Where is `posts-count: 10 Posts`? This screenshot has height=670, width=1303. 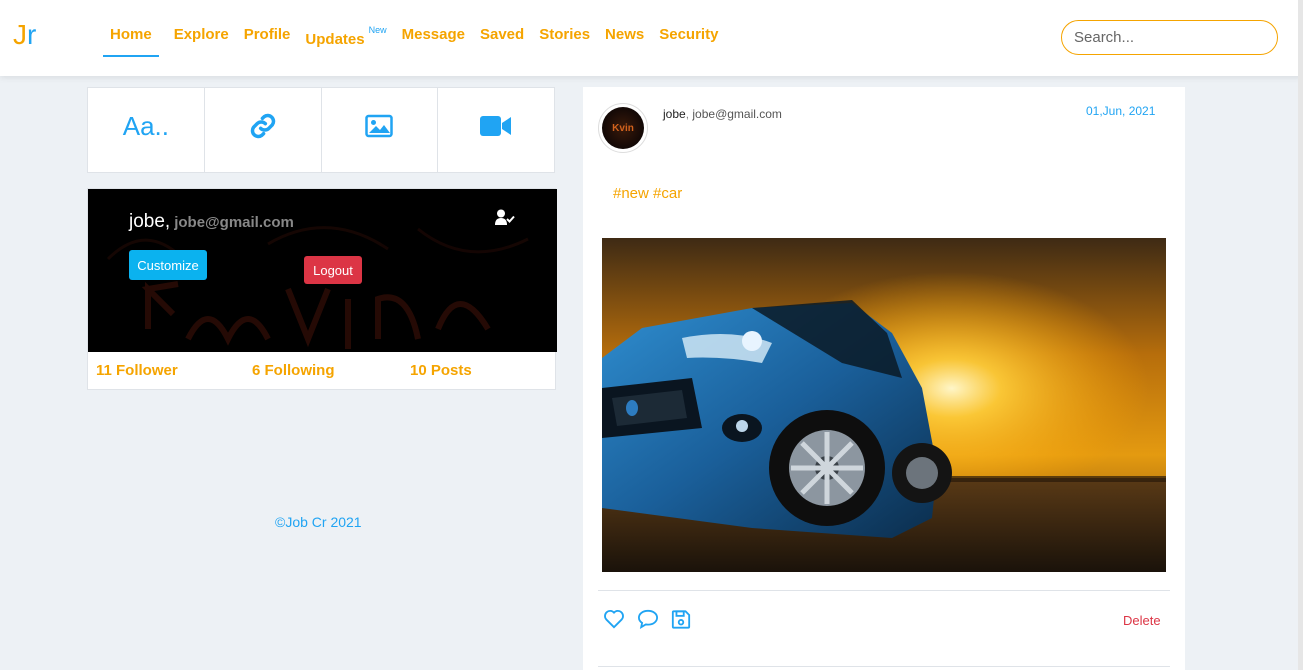
posts-count: 10 Posts is located at coordinates (441, 370).